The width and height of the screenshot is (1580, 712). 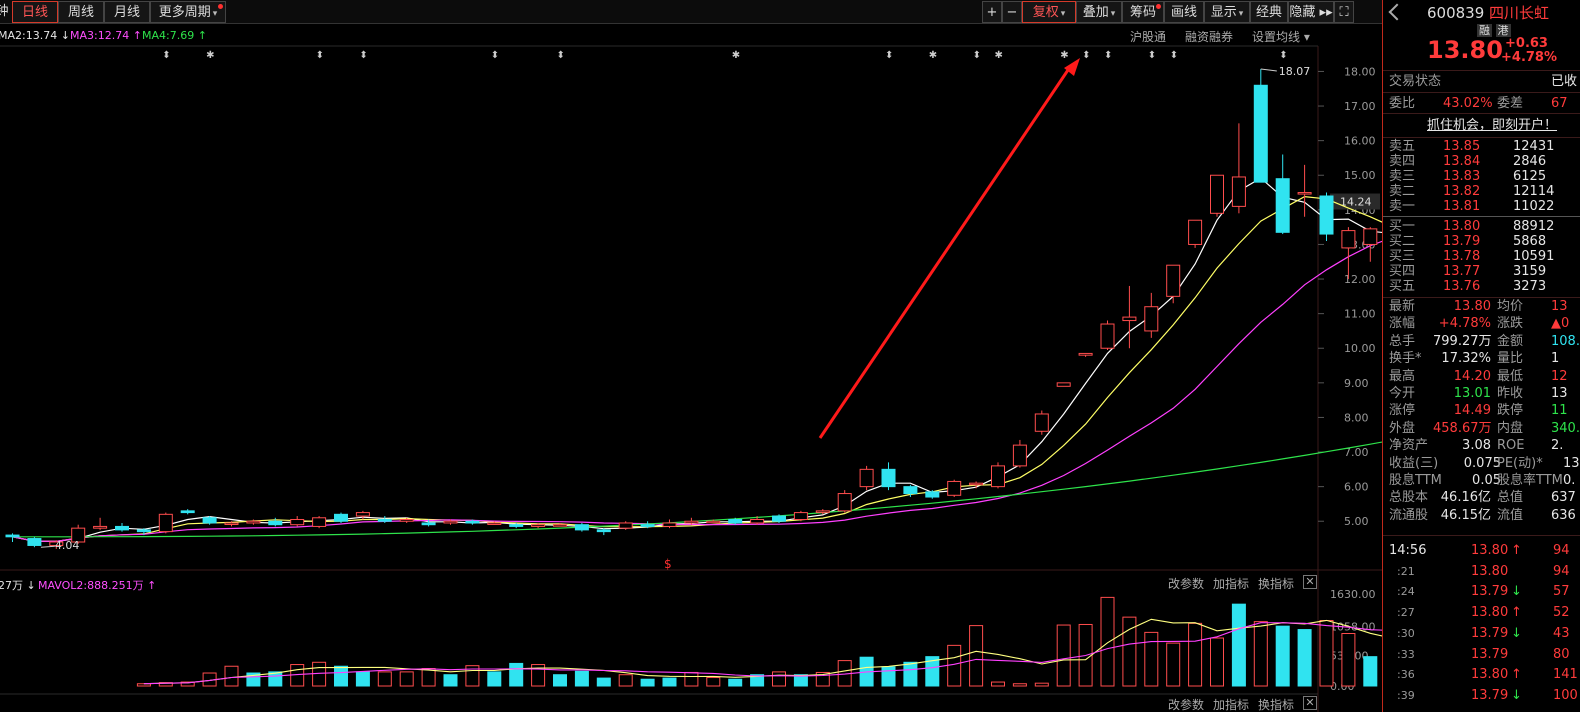 I want to click on stat-value: 2., so click(x=1557, y=446).